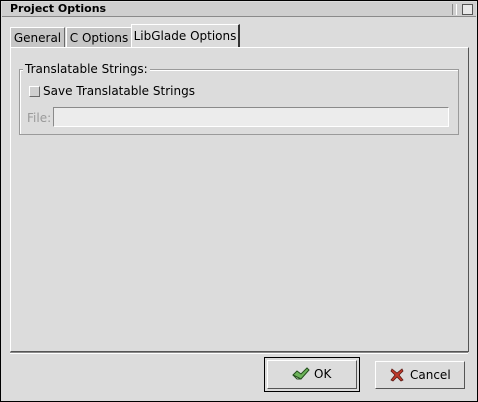 This screenshot has width=478, height=402. I want to click on file-field, so click(251, 117).